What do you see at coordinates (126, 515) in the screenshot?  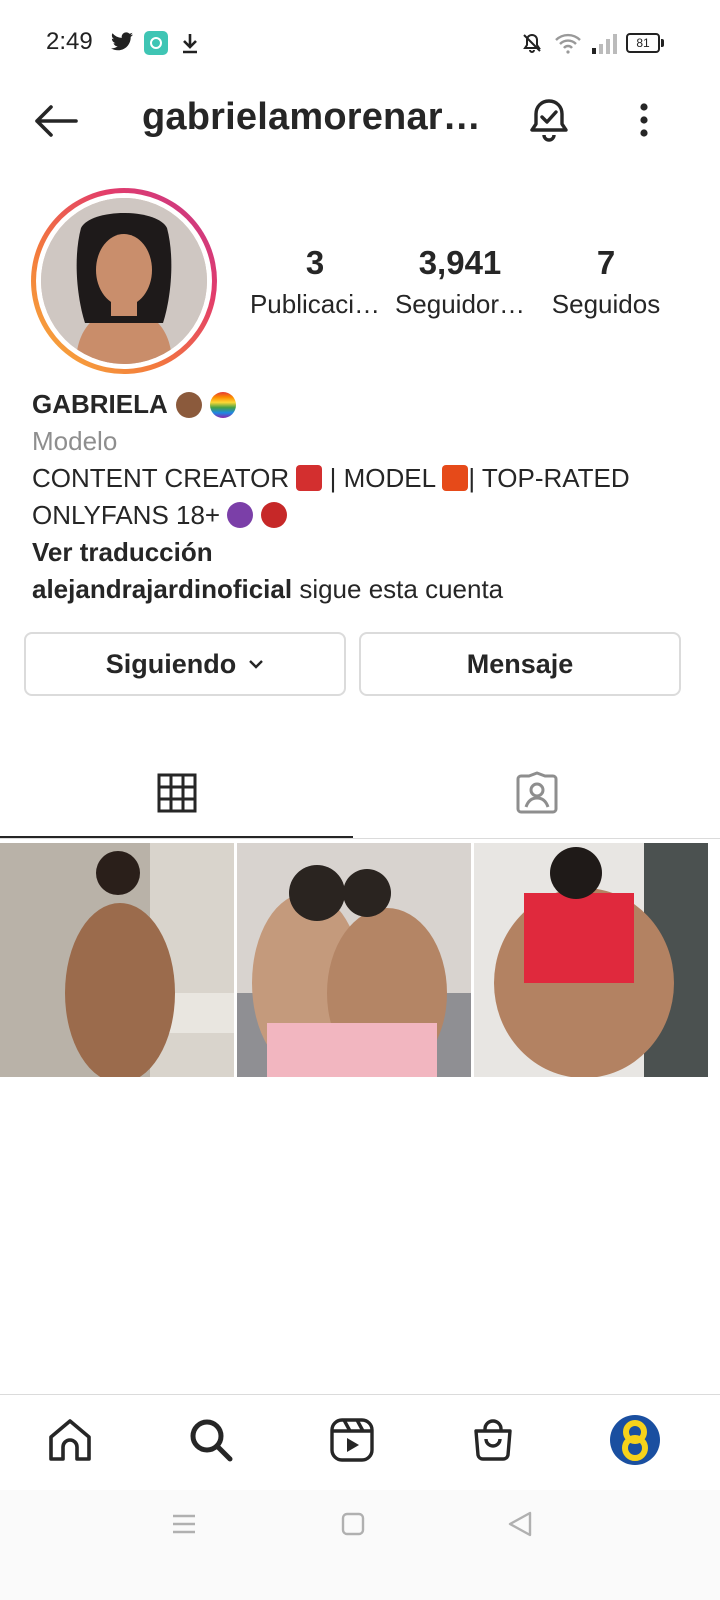 I see `bio-text-4: ONLYFANS 18+` at bounding box center [126, 515].